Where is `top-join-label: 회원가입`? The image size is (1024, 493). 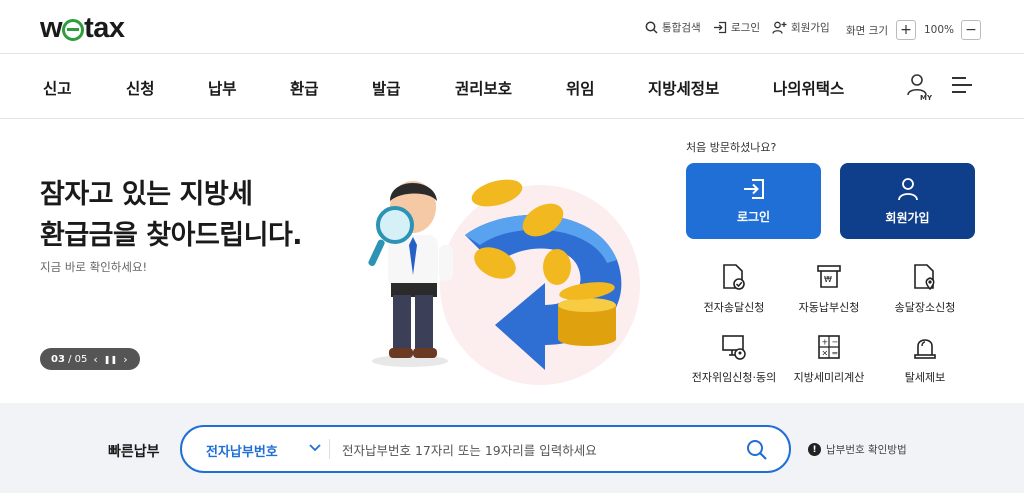 top-join-label: 회원가입 is located at coordinates (810, 28).